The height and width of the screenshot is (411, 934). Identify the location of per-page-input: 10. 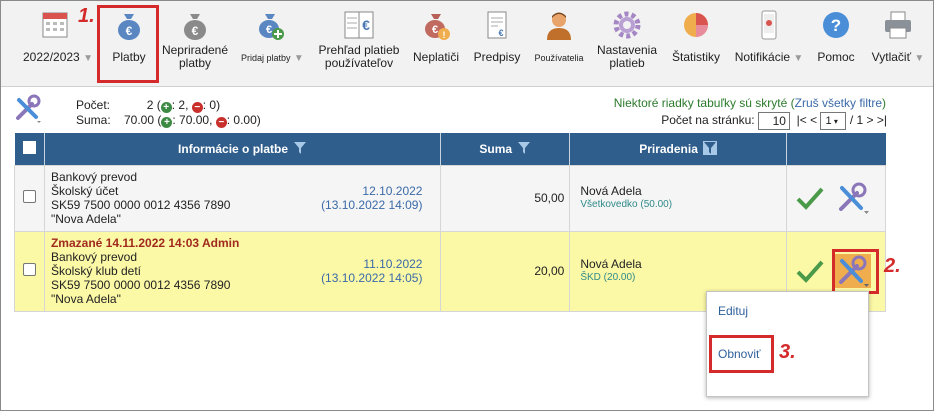
(773, 121).